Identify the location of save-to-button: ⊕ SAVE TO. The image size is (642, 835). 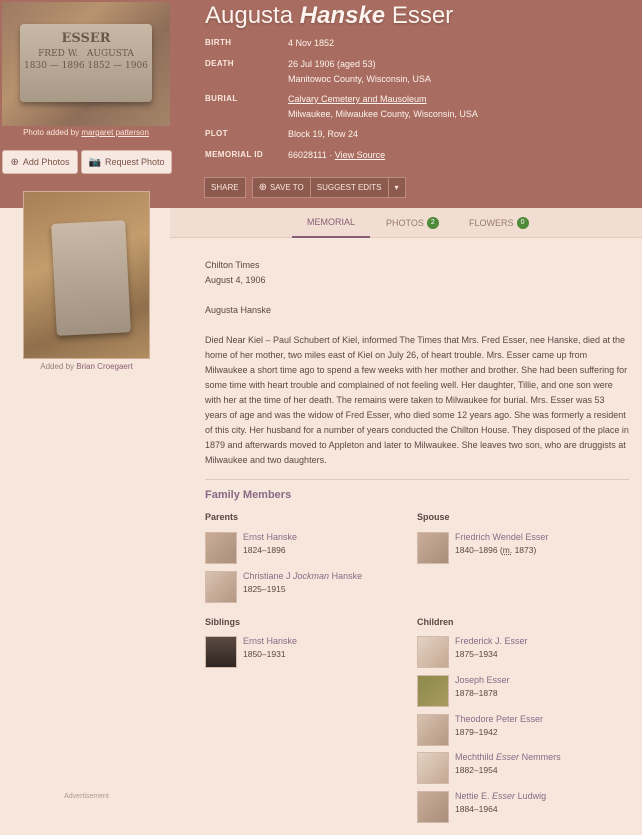
(281, 187).